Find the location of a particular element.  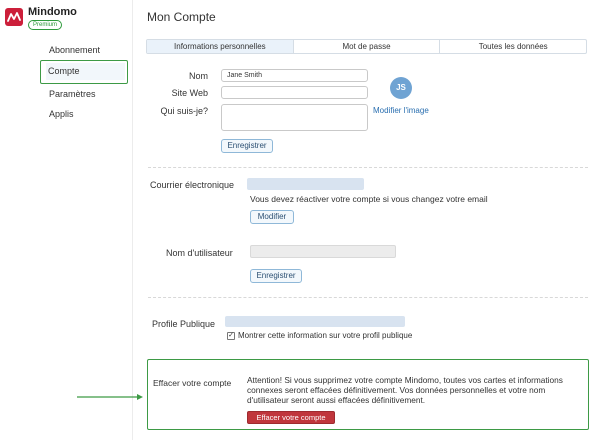

mindomo-logo-icon is located at coordinates (14, 17).